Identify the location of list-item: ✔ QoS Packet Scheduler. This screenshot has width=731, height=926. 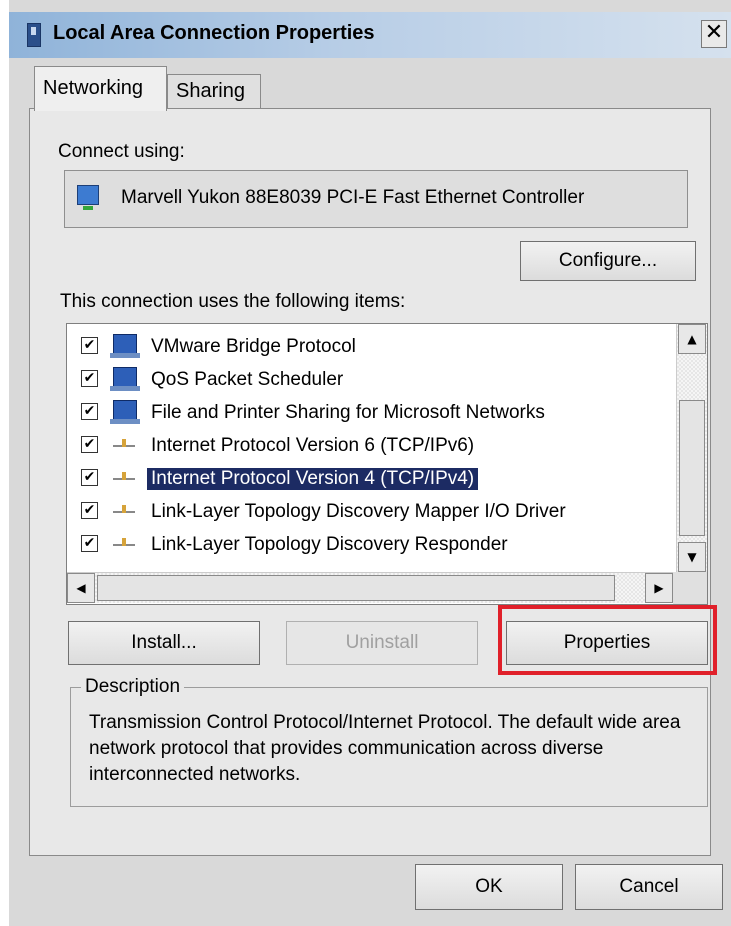
(370, 379).